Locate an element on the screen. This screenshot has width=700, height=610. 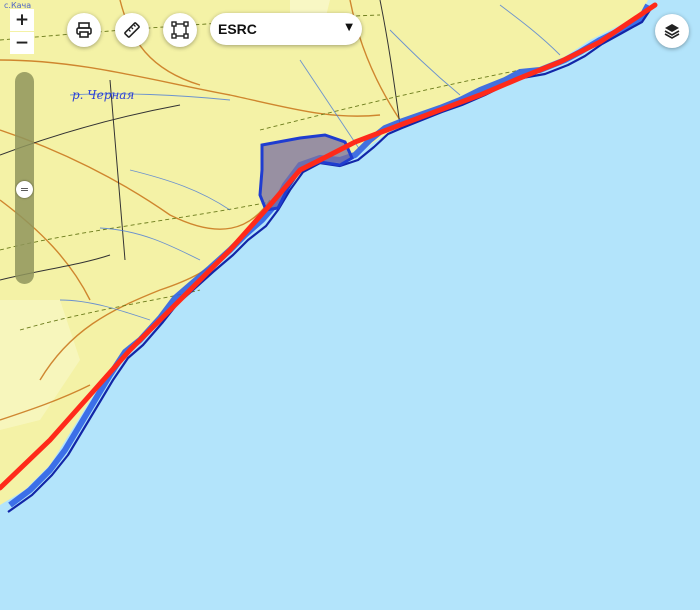
ruler-icon is located at coordinates (132, 30).